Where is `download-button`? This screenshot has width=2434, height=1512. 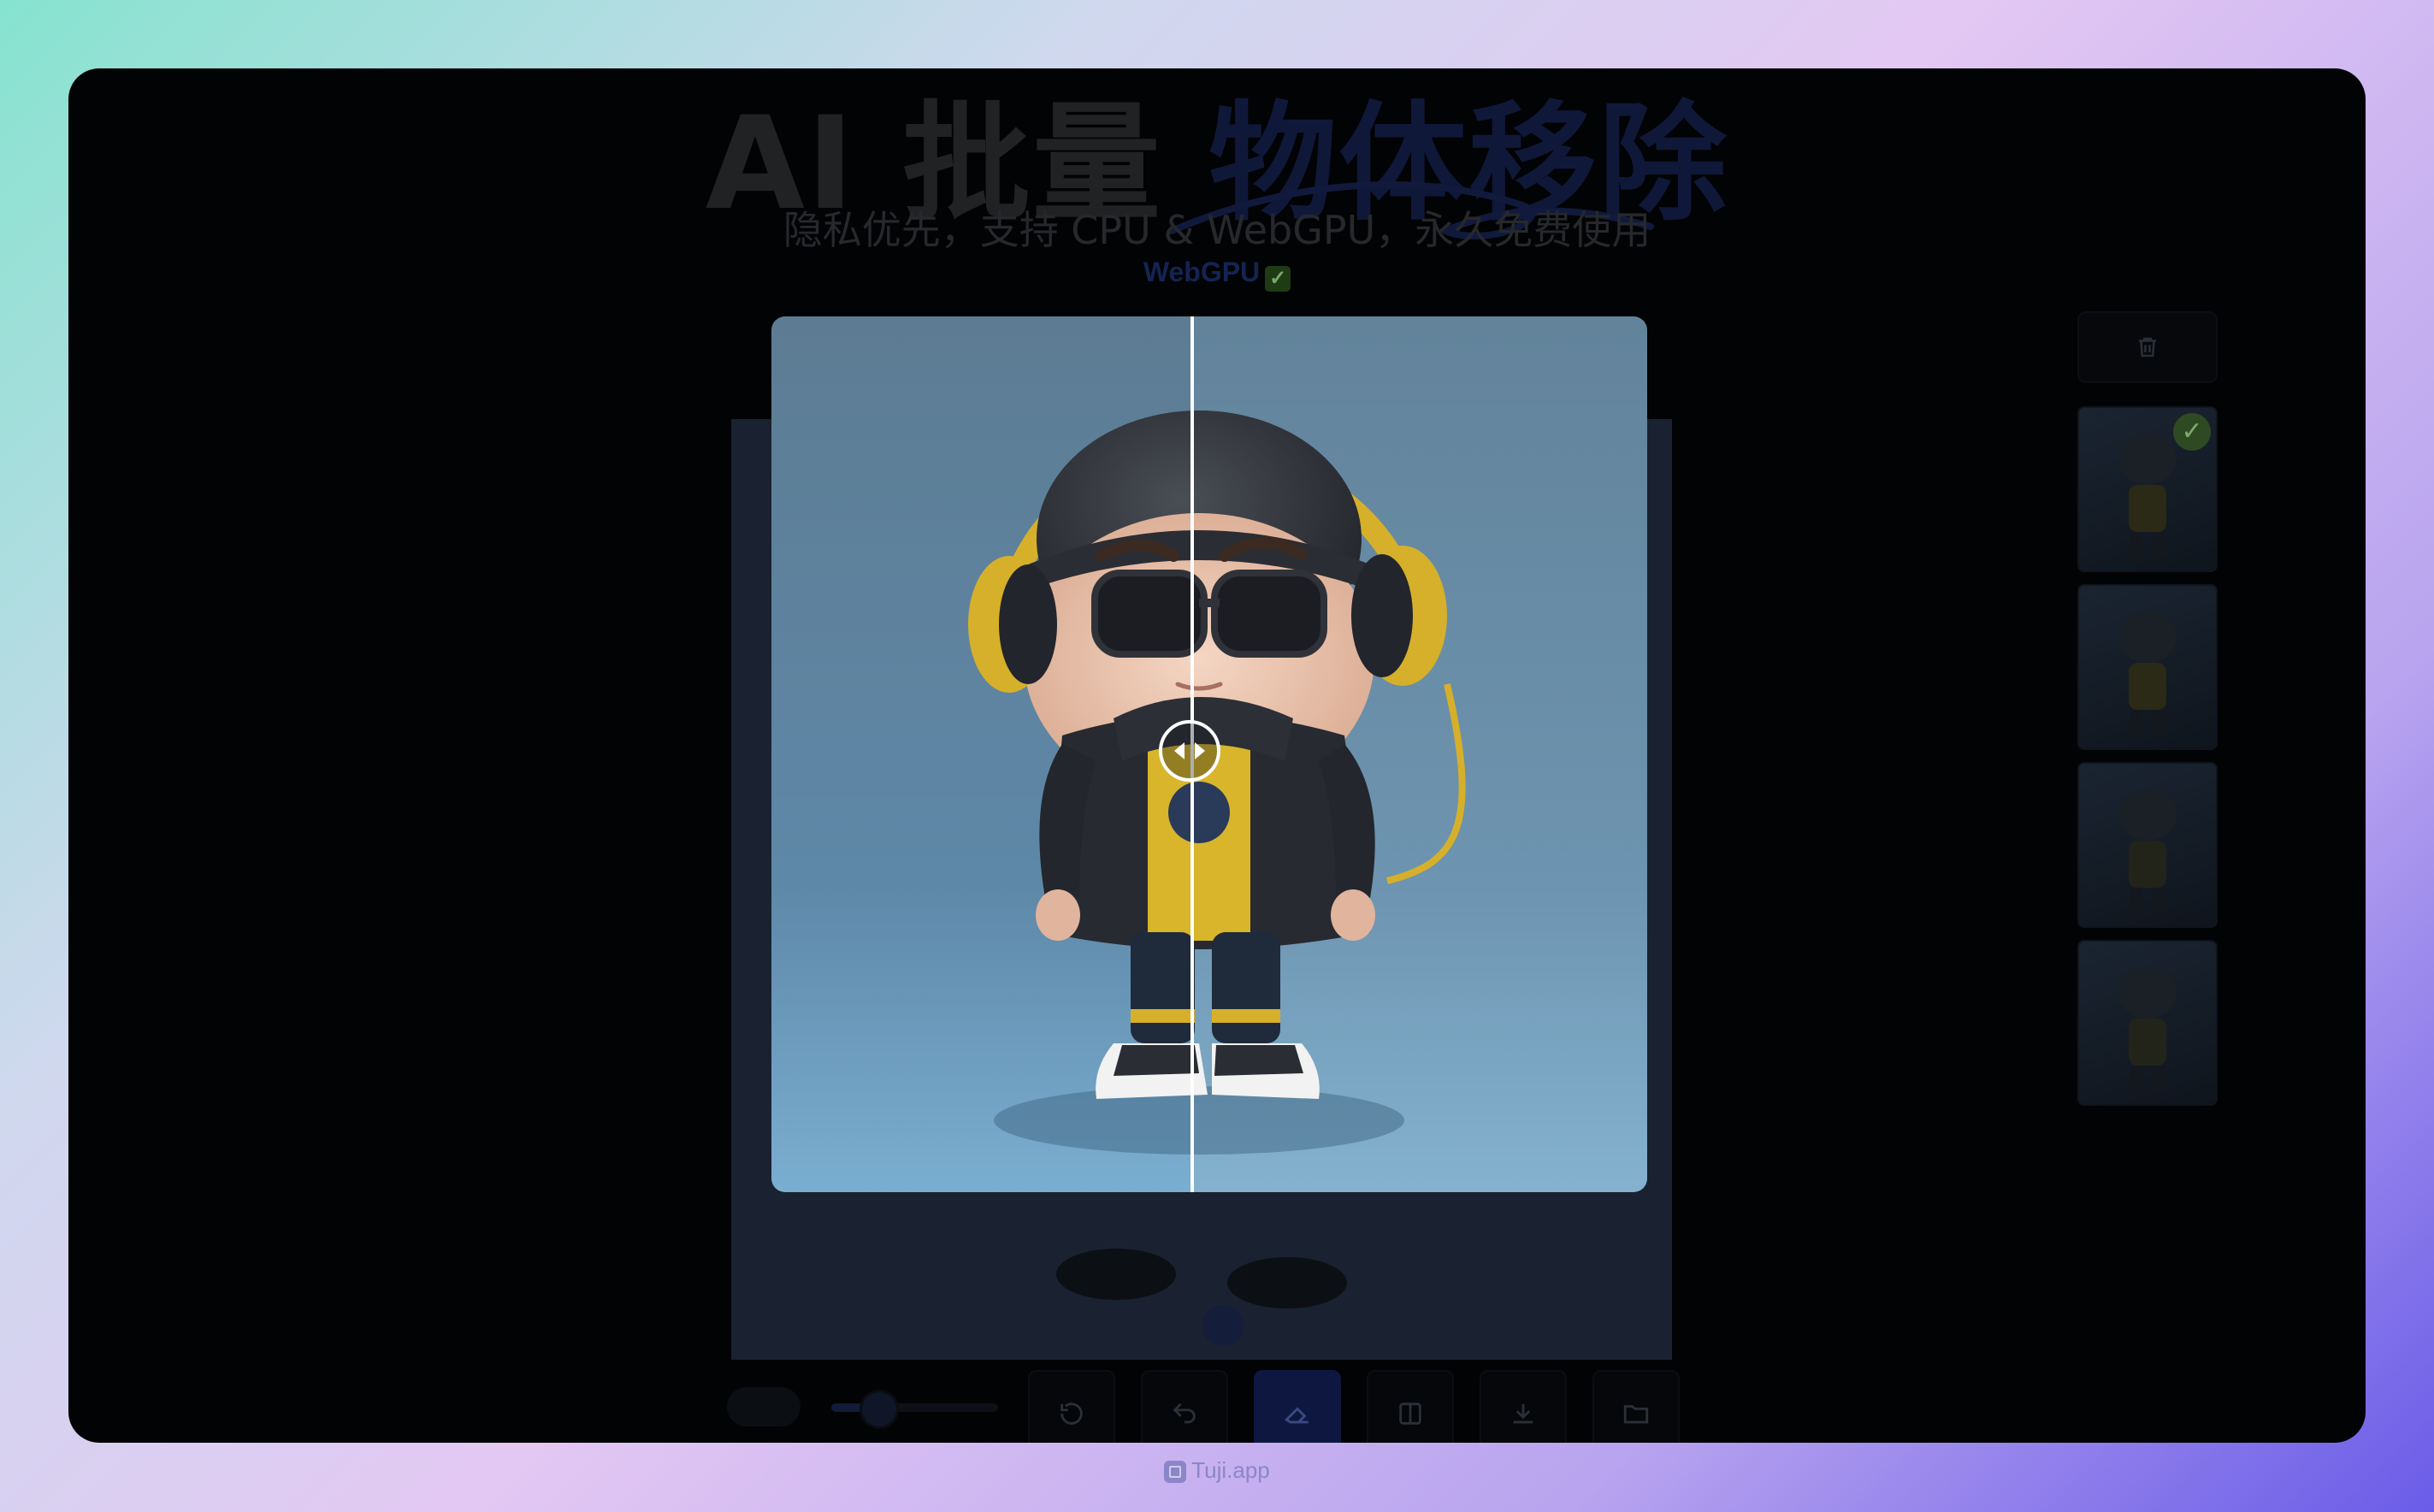 download-button is located at coordinates (1524, 1406).